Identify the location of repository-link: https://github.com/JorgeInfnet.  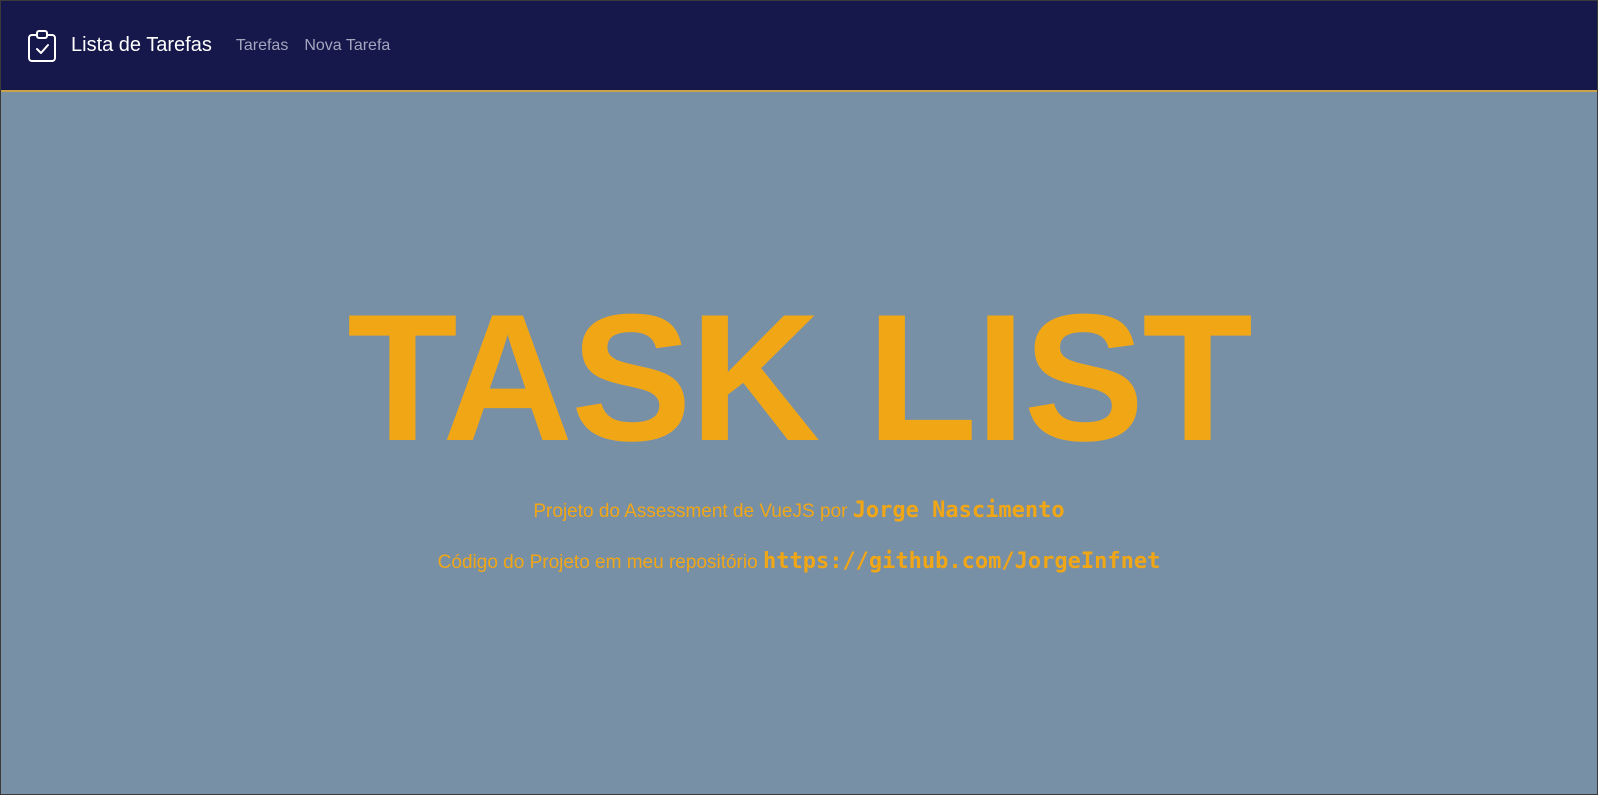
(961, 561).